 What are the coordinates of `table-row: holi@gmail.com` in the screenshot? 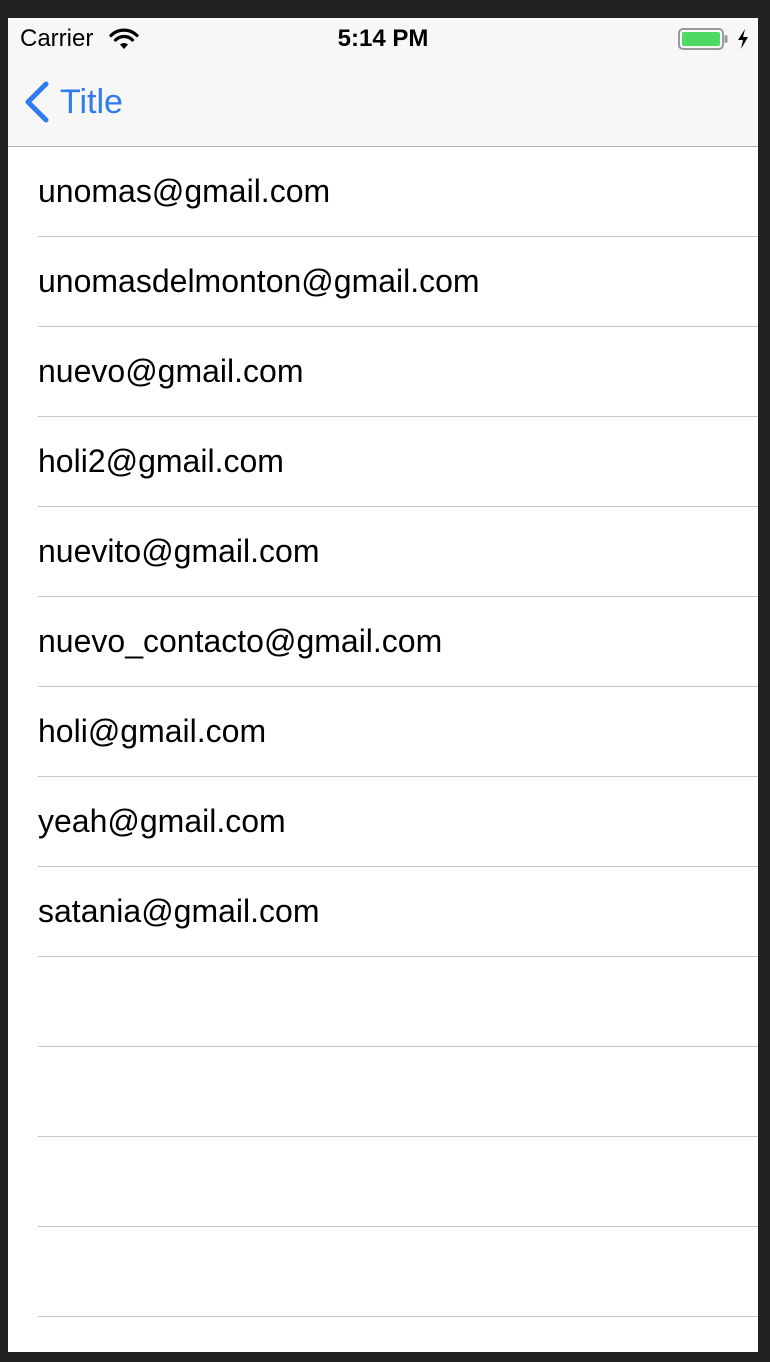 It's located at (383, 732).